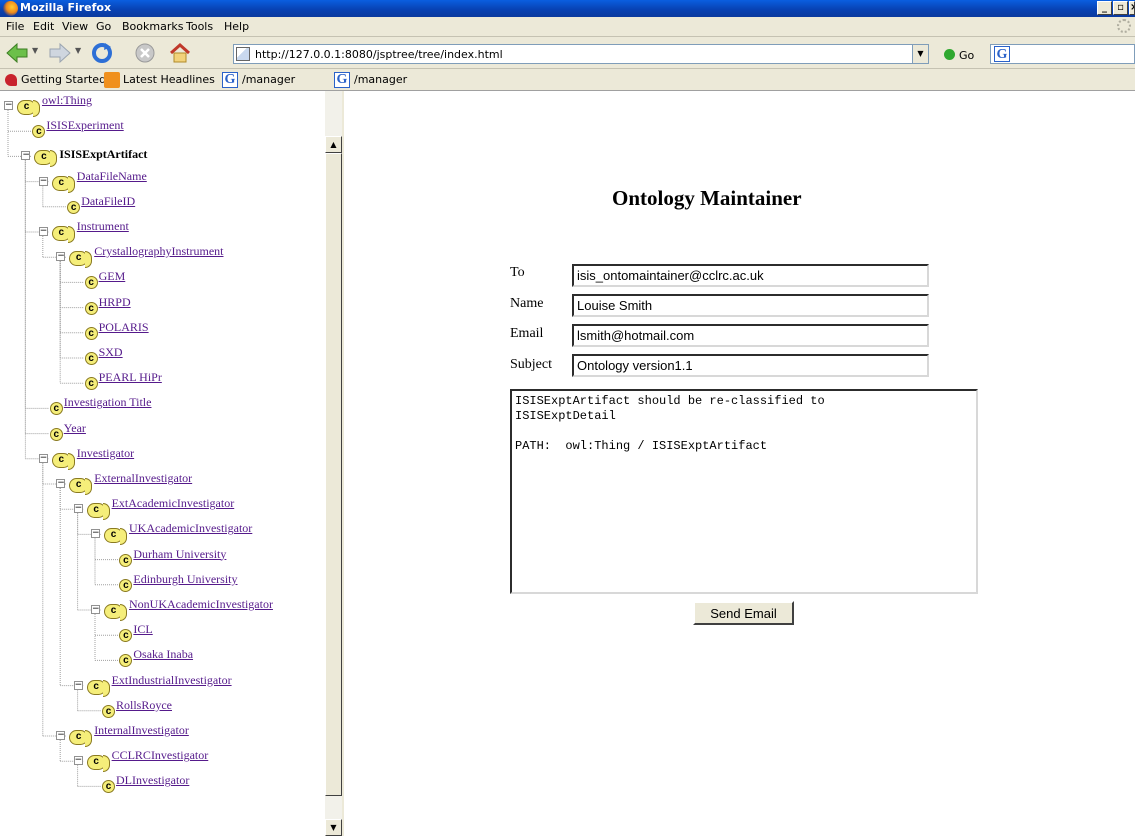  Describe the element at coordinates (60, 53) in the screenshot. I see `forward-arrow-icon` at that location.